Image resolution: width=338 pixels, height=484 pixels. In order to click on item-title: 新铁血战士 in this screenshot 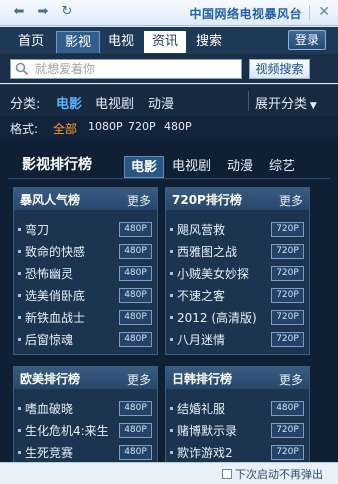, I will do `click(55, 317)`.